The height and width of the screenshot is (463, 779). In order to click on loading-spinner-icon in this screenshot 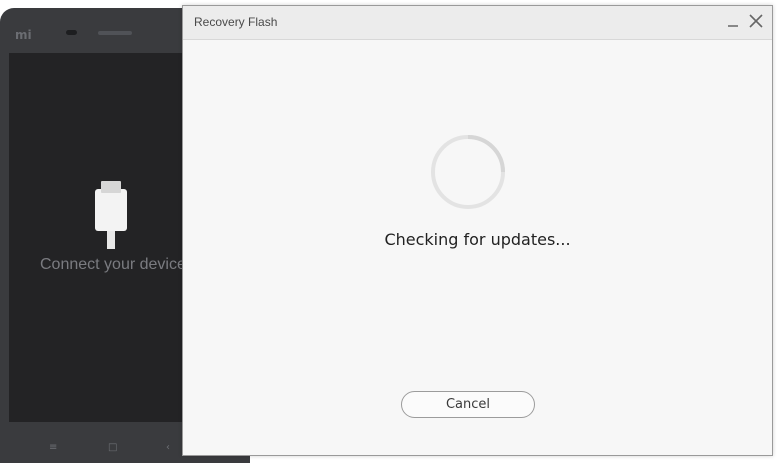, I will do `click(468, 172)`.